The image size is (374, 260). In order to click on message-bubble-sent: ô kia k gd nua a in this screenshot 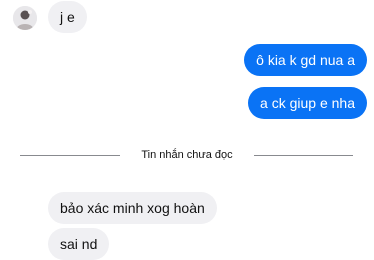, I will do `click(305, 60)`.